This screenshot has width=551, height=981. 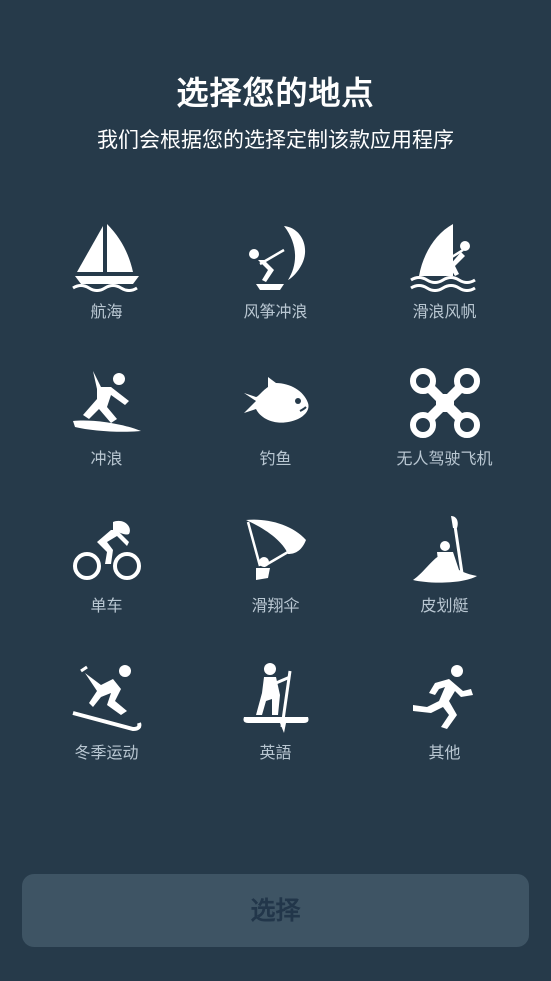 I want to click on activity-paddleboard: 英語, so click(x=275, y=734).